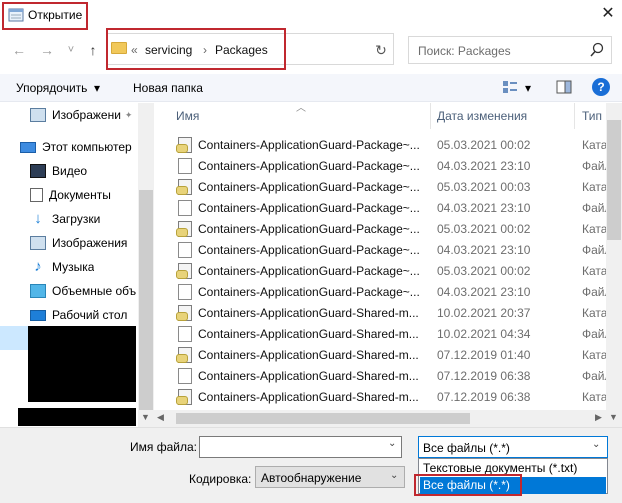  Describe the element at coordinates (464, 51) in the screenshot. I see `search-placeholder: Поиск: Packages` at that location.